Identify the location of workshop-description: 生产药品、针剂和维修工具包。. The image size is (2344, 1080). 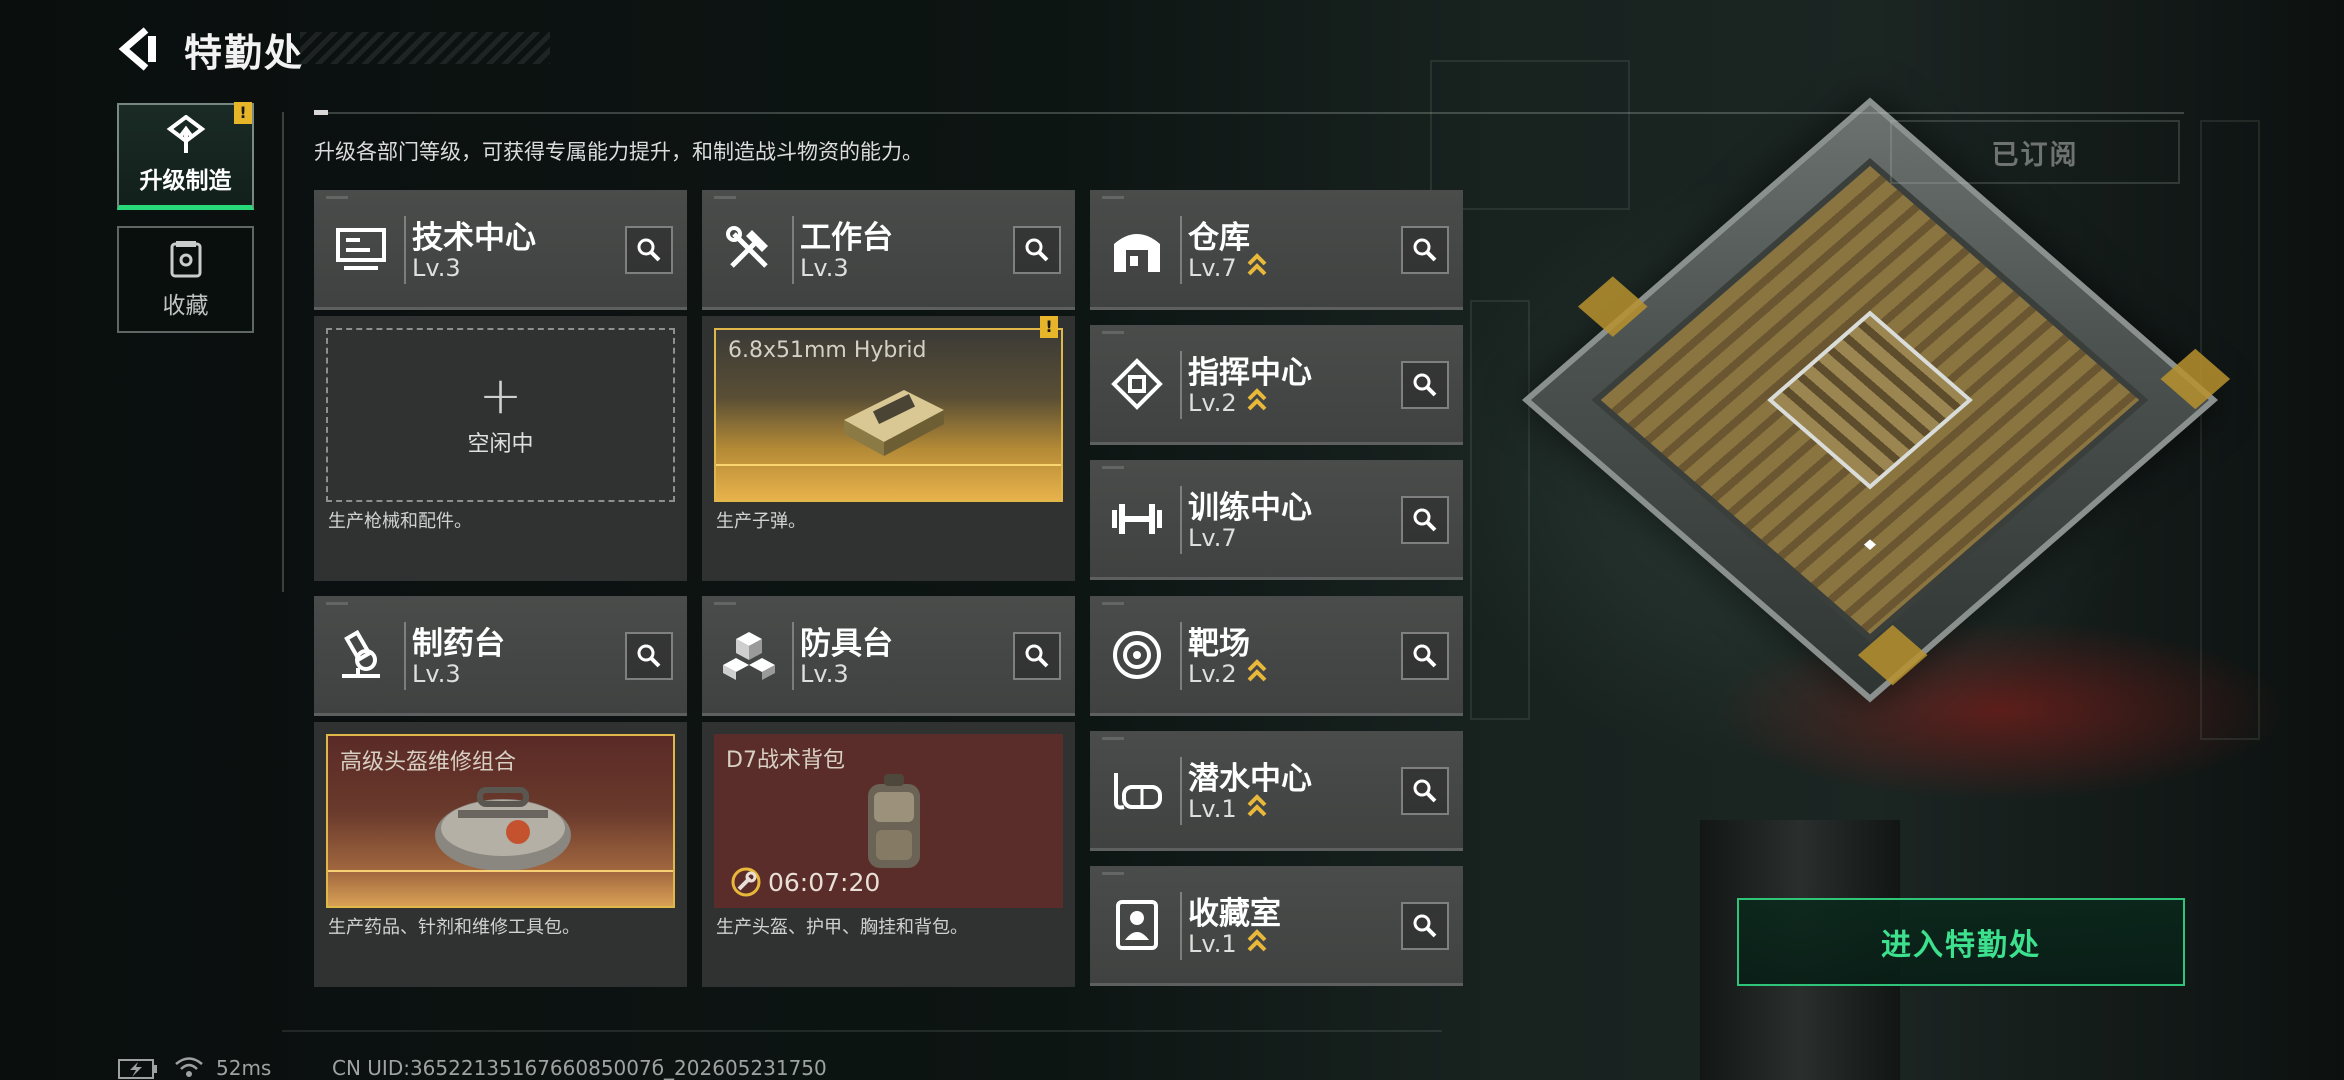
(454, 927).